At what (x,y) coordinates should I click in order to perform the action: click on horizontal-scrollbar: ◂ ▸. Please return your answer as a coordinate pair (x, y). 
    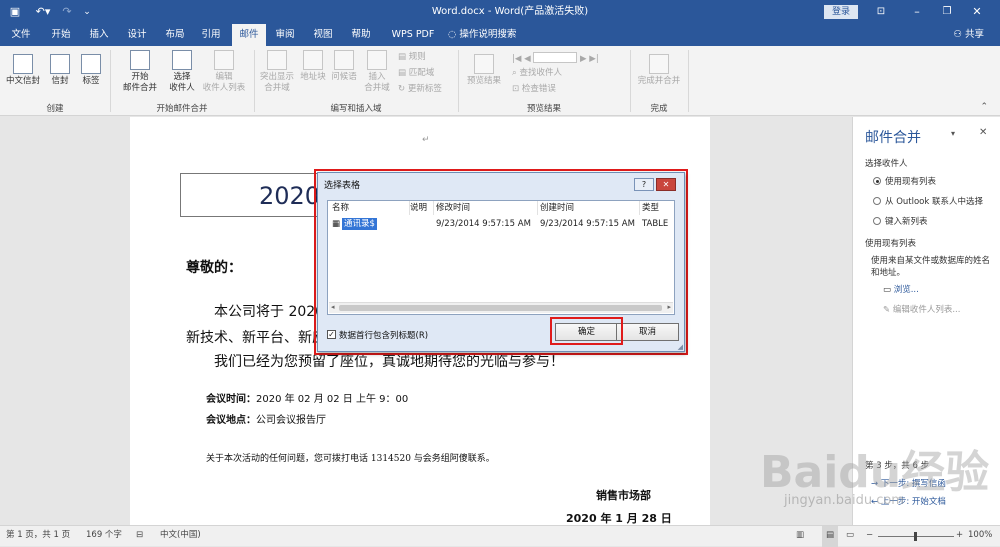
    Looking at the image, I should click on (501, 307).